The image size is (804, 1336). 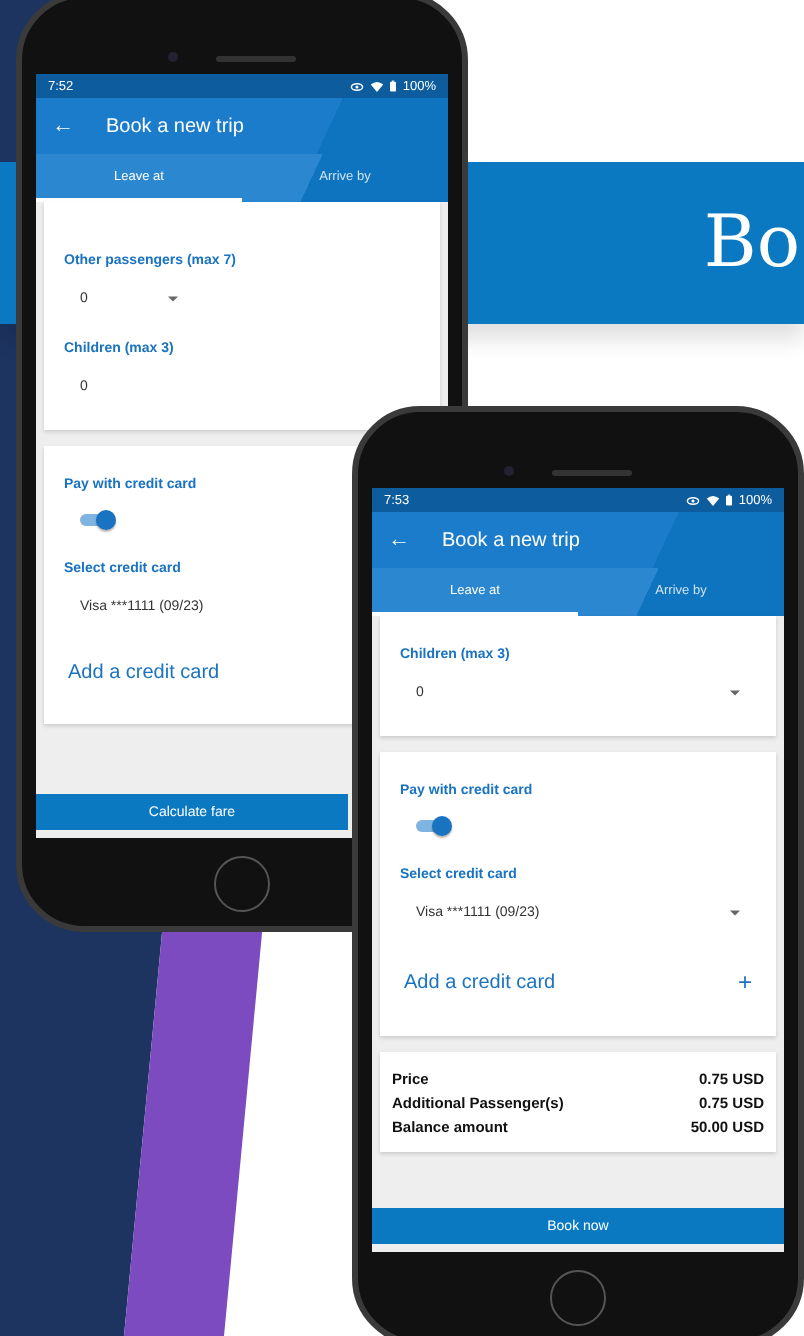 What do you see at coordinates (744, 982) in the screenshot?
I see `add-button: +` at bounding box center [744, 982].